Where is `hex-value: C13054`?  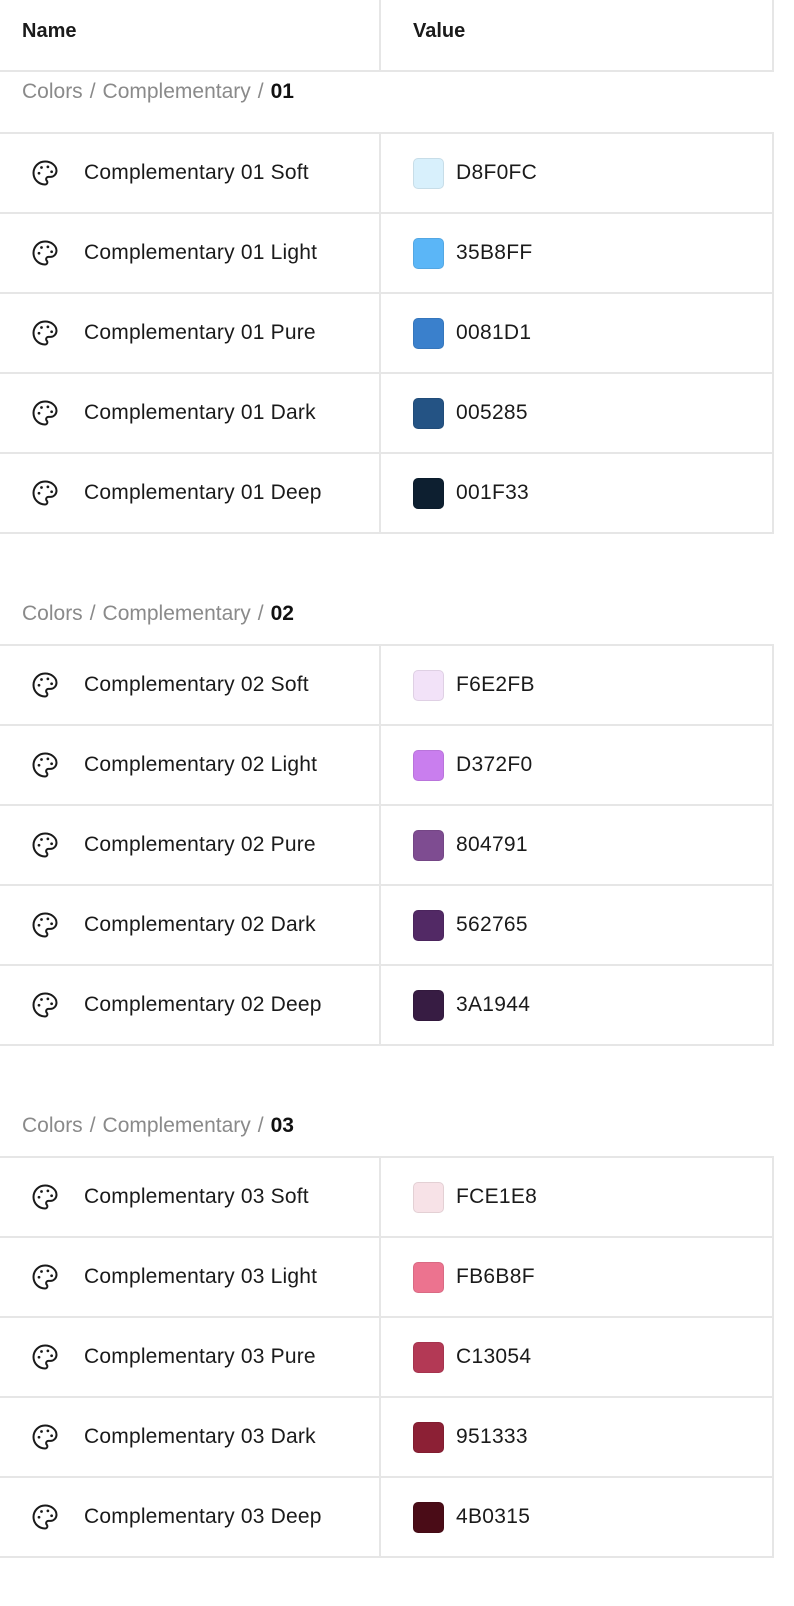 hex-value: C13054 is located at coordinates (494, 1356).